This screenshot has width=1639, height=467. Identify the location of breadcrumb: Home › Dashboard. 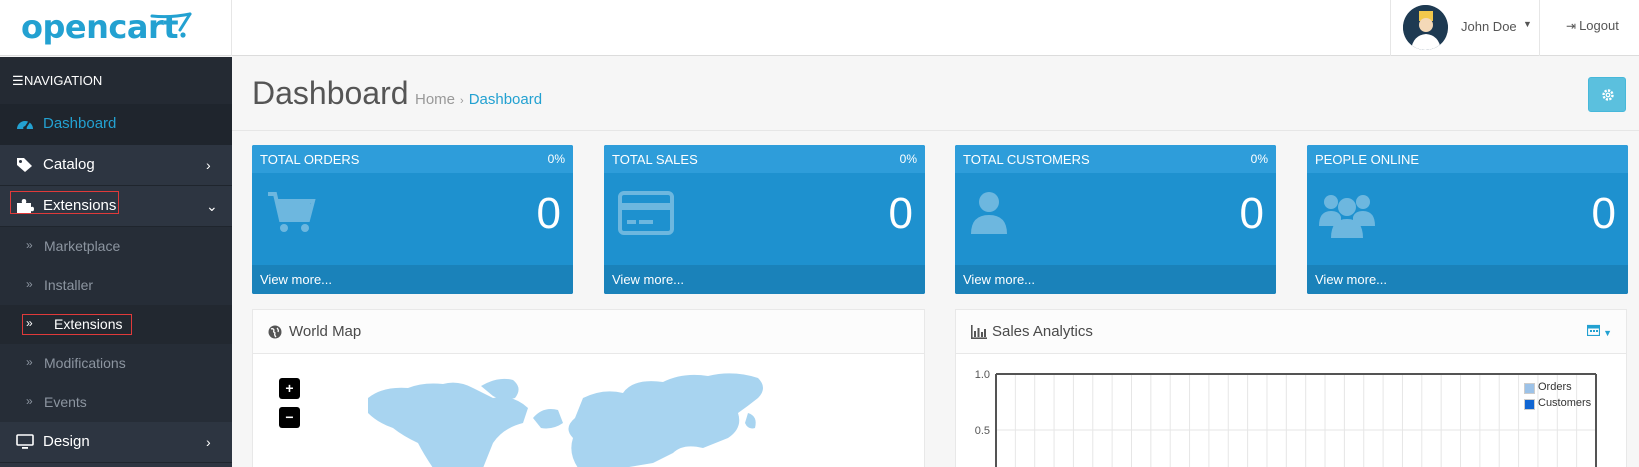
(478, 99).